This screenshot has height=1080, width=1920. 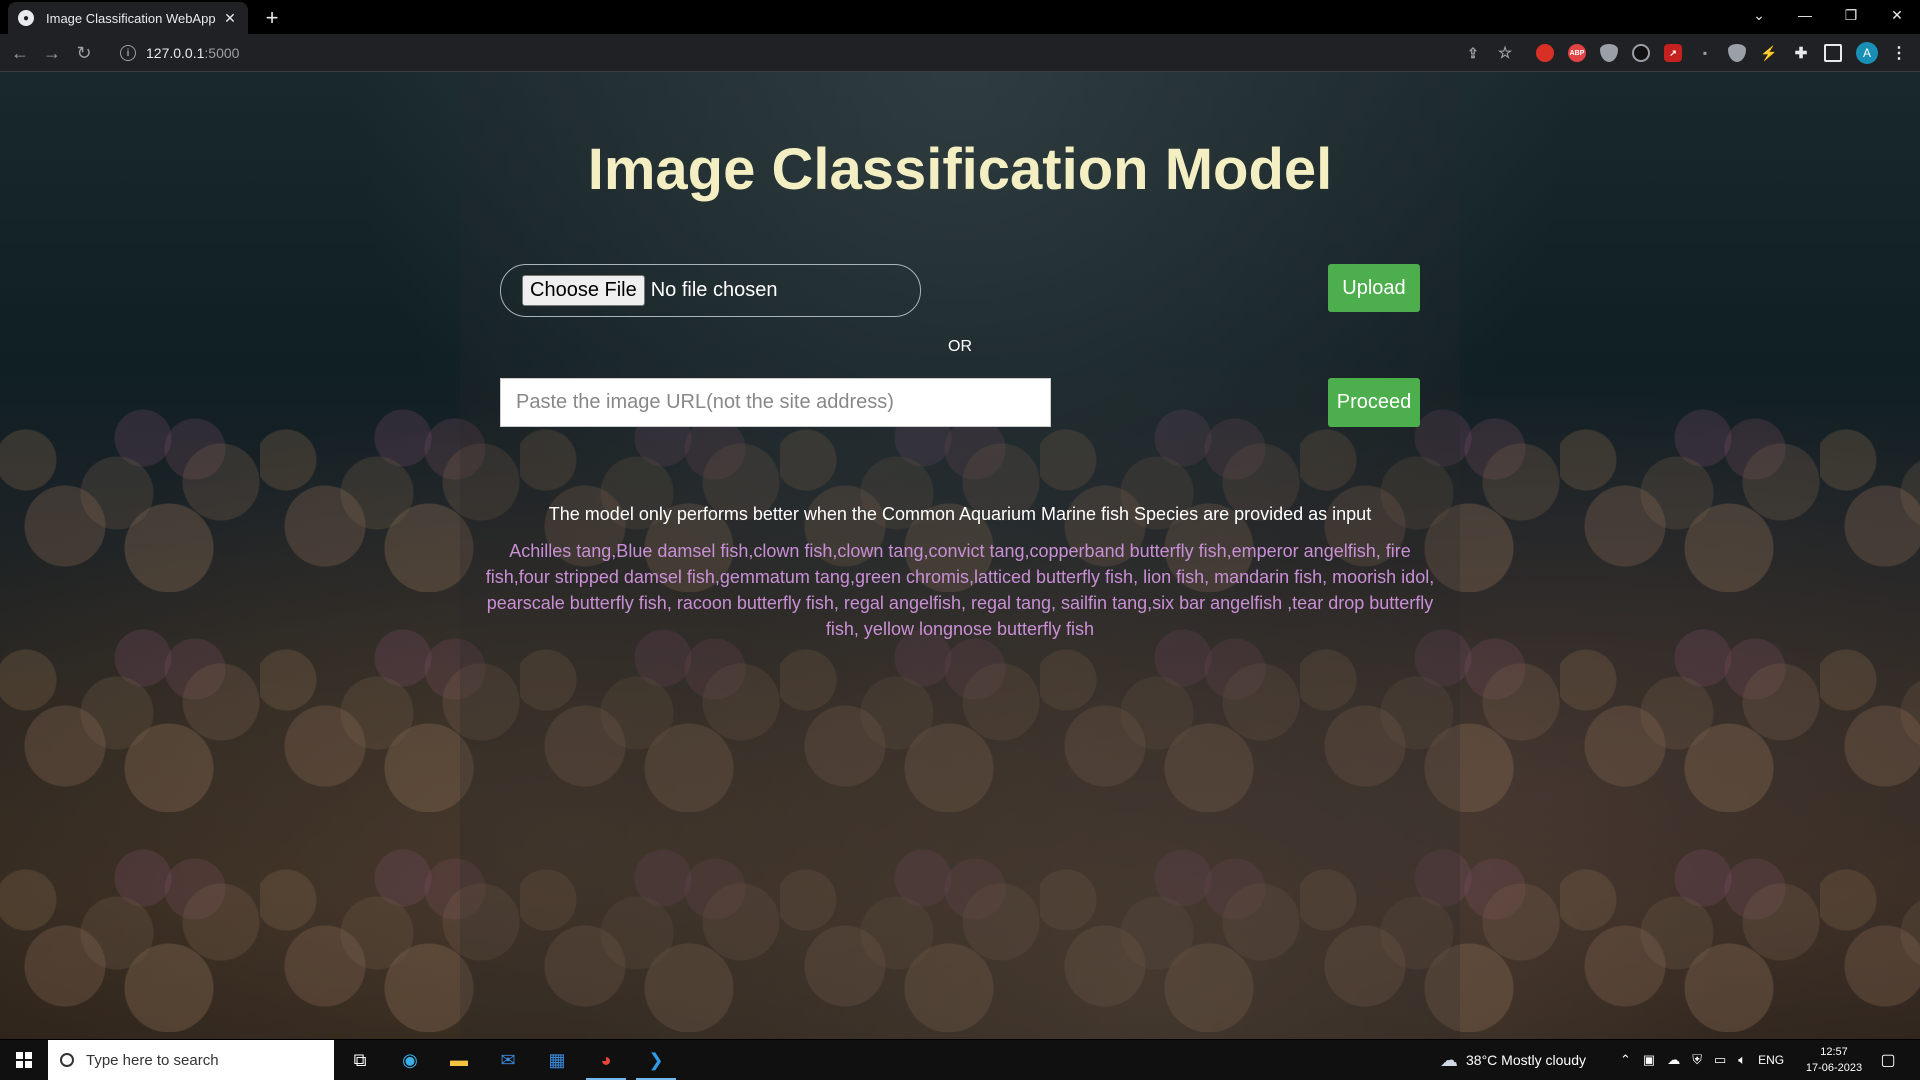 I want to click on vscode-icon: ❯, so click(x=656, y=1060).